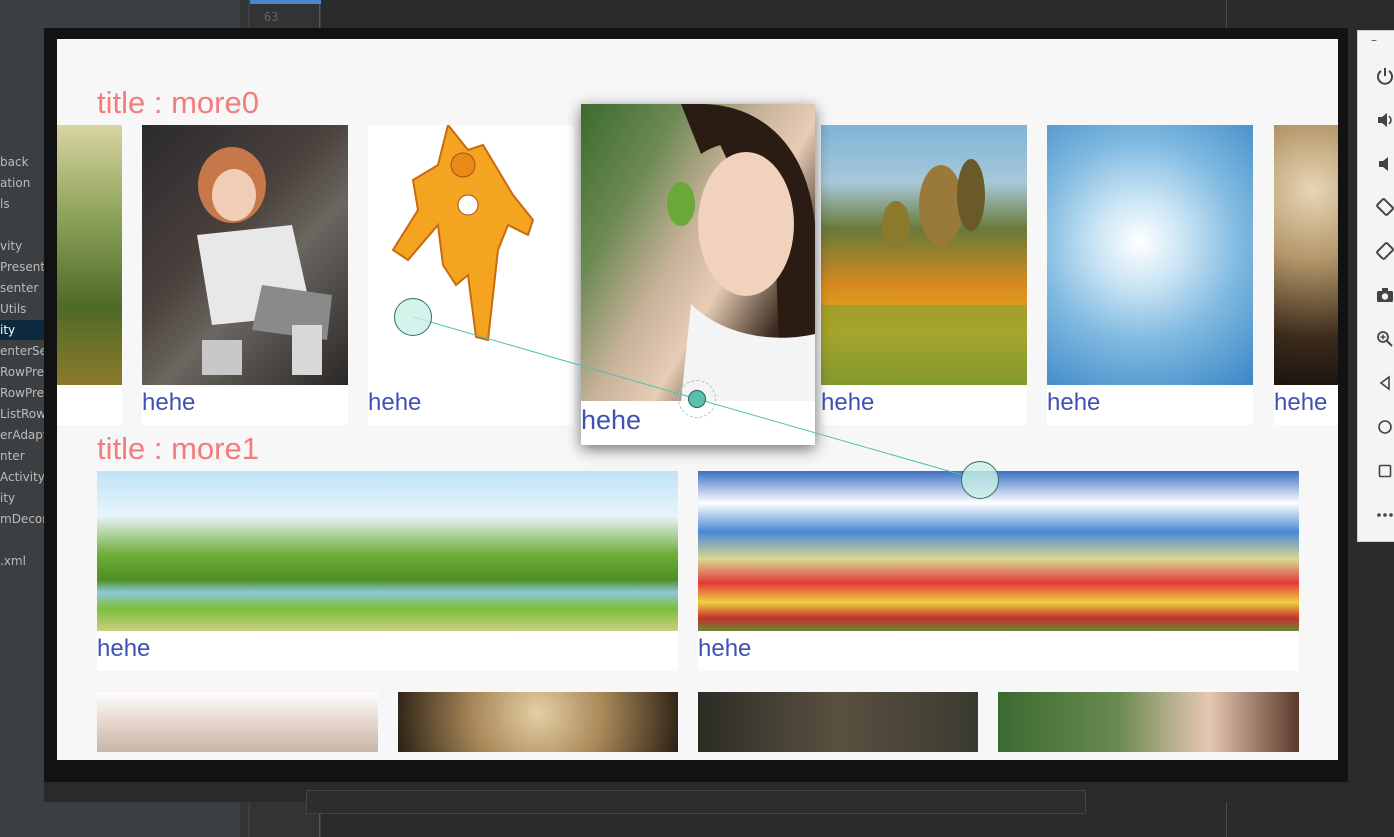  I want to click on tree-item: ListRow, so click(23, 414).